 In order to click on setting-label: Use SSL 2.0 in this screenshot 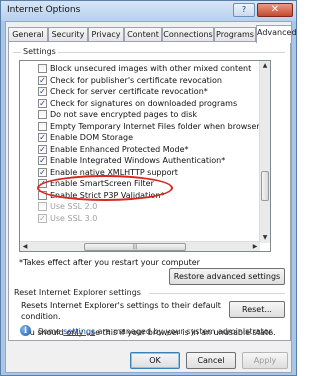, I will do `click(74, 206)`.